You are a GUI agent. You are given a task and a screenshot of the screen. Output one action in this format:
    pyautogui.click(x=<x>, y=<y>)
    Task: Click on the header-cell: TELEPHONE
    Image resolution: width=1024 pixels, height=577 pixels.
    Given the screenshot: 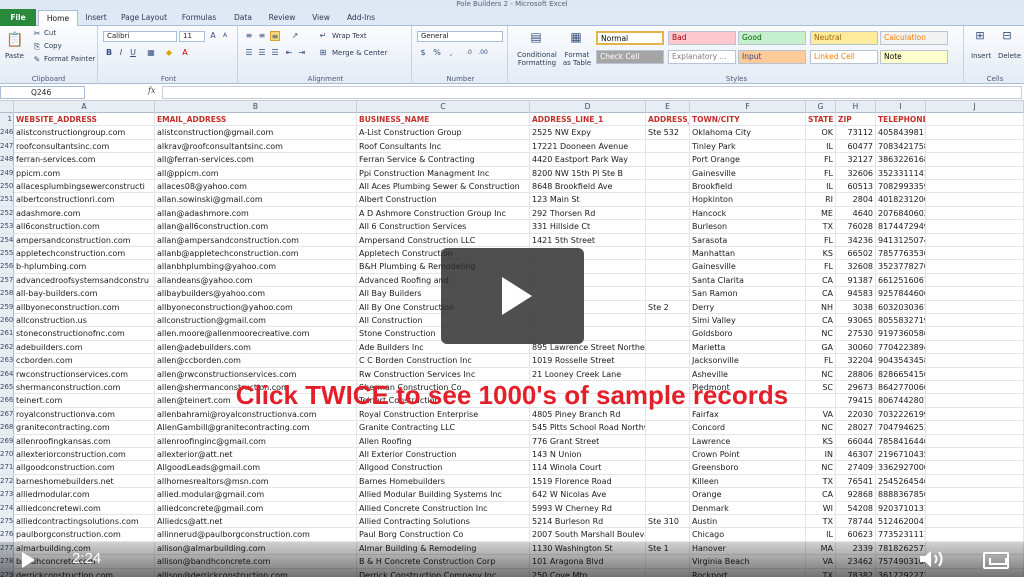 What is the action you would take?
    pyautogui.click(x=901, y=119)
    